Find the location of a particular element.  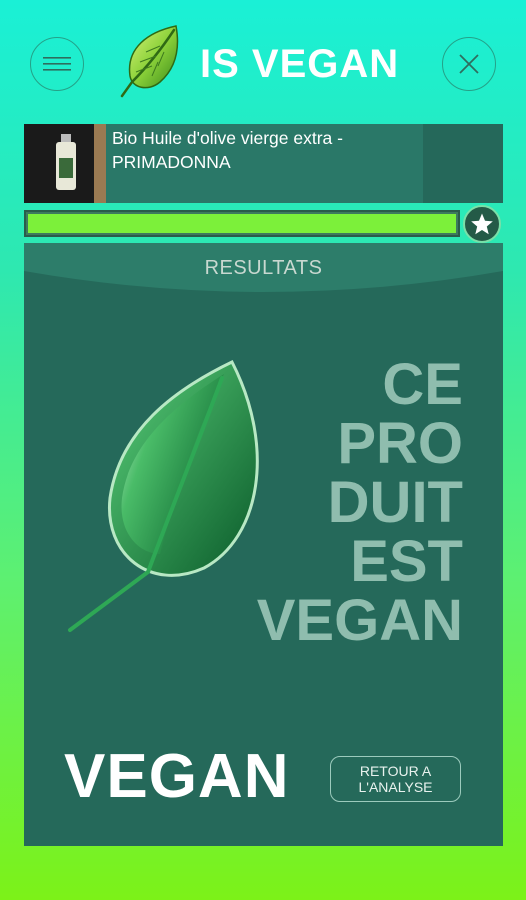

hamburger-menu-icon is located at coordinates (57, 64).